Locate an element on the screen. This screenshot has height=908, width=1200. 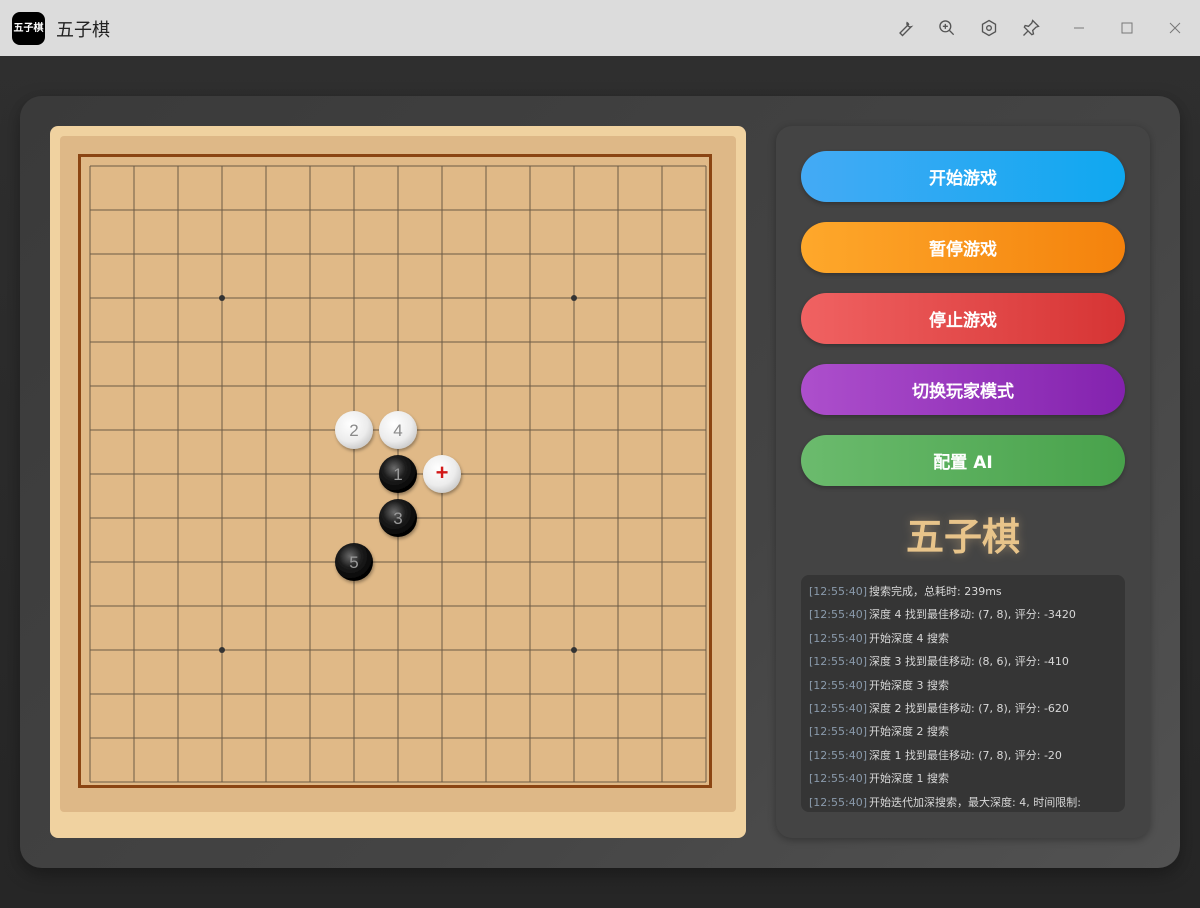
black-stone: 5 is located at coordinates (354, 562).